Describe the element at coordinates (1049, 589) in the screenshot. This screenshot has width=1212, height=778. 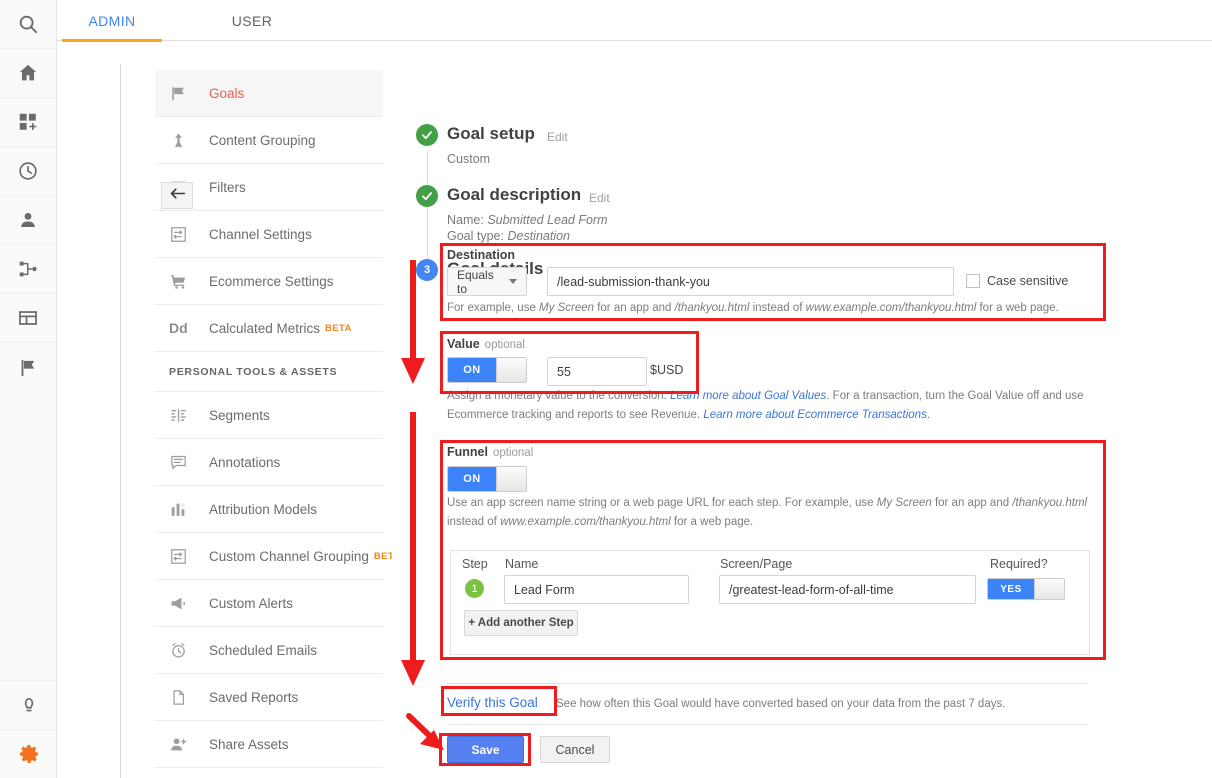
I see `funnel-row-required-knob` at that location.